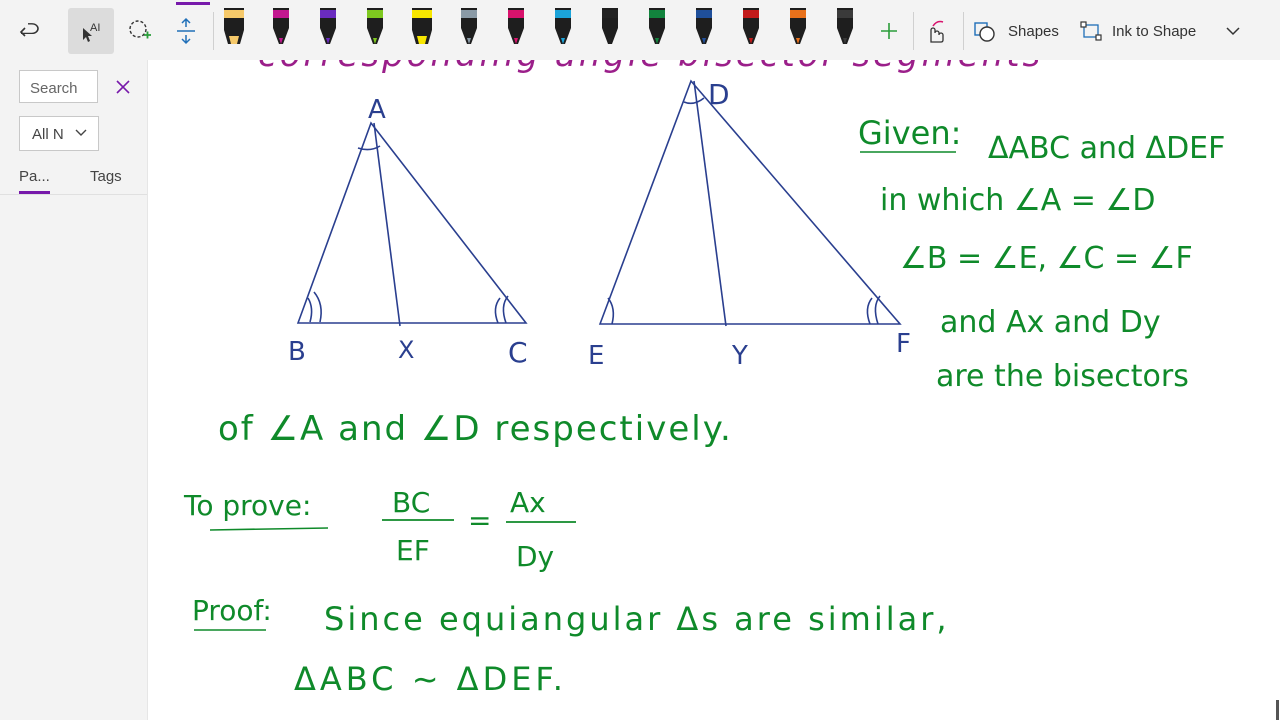 This screenshot has width=1280, height=720. I want to click on notebook-filter-dropdown: All N, so click(59, 133).